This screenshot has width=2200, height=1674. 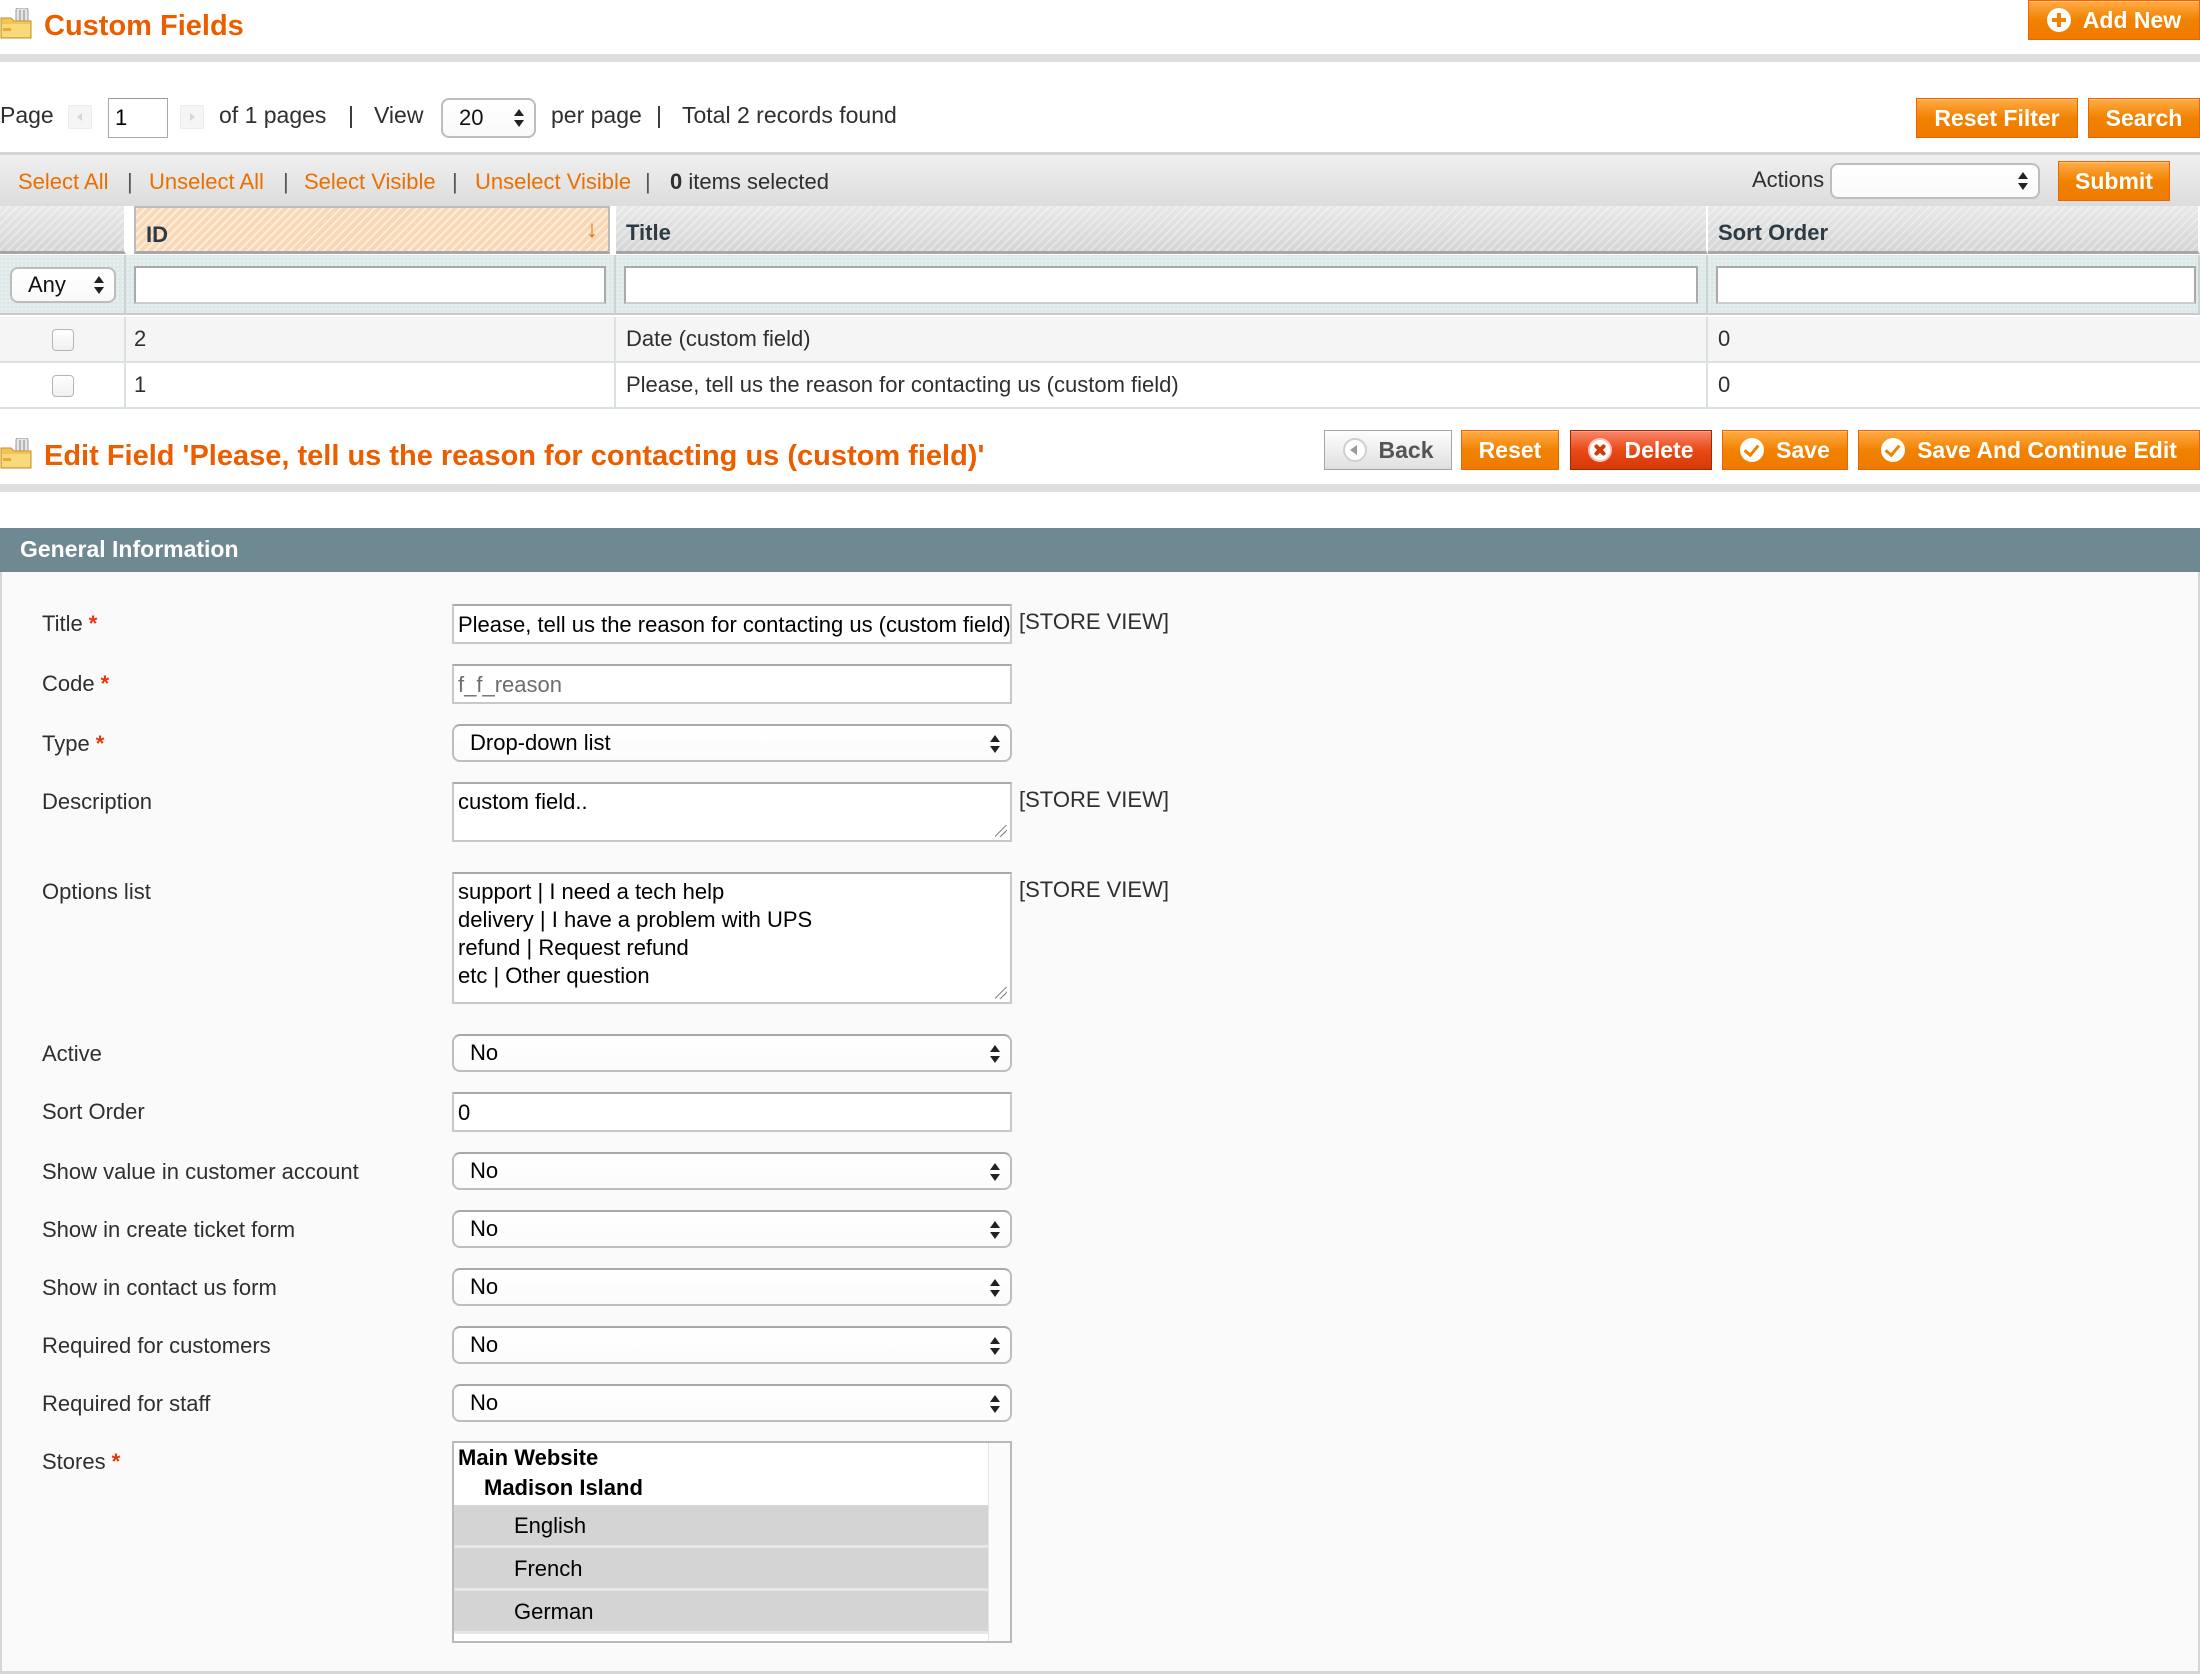 What do you see at coordinates (72, 1053) in the screenshot?
I see `active-label: Active` at bounding box center [72, 1053].